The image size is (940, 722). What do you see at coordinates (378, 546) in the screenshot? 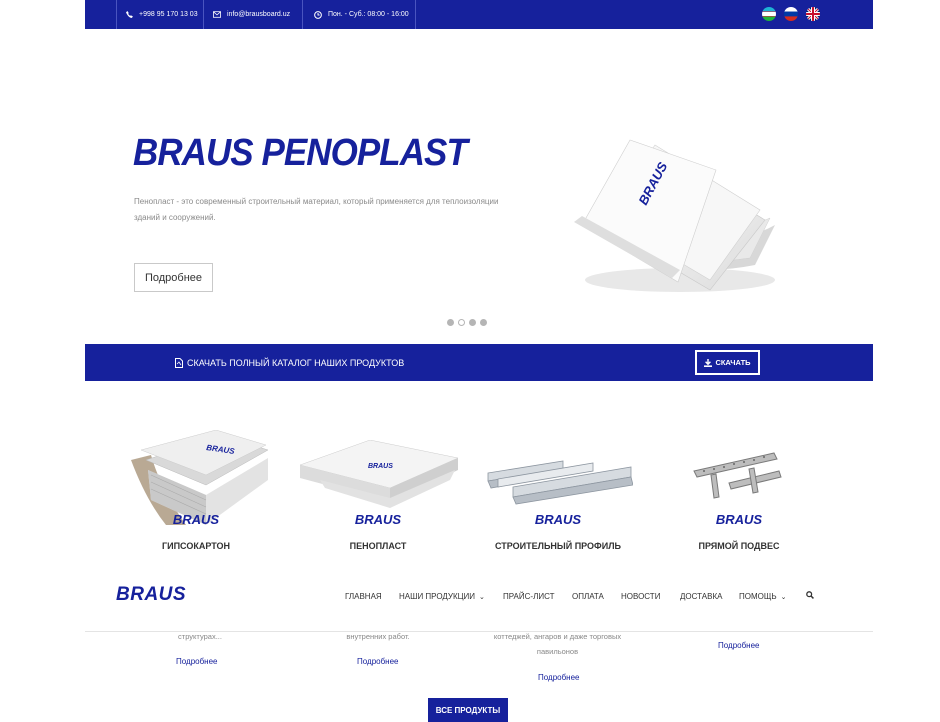
I see `product-name: ПЕНОПЛАСТ` at bounding box center [378, 546].